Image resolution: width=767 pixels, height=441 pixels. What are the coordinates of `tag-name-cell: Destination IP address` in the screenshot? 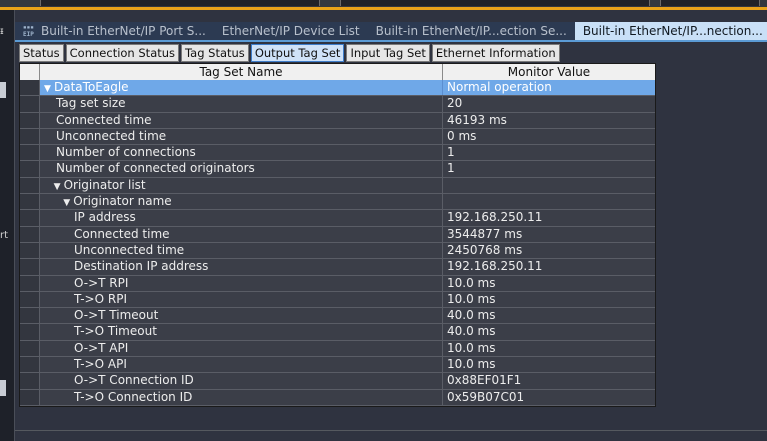 It's located at (241, 267).